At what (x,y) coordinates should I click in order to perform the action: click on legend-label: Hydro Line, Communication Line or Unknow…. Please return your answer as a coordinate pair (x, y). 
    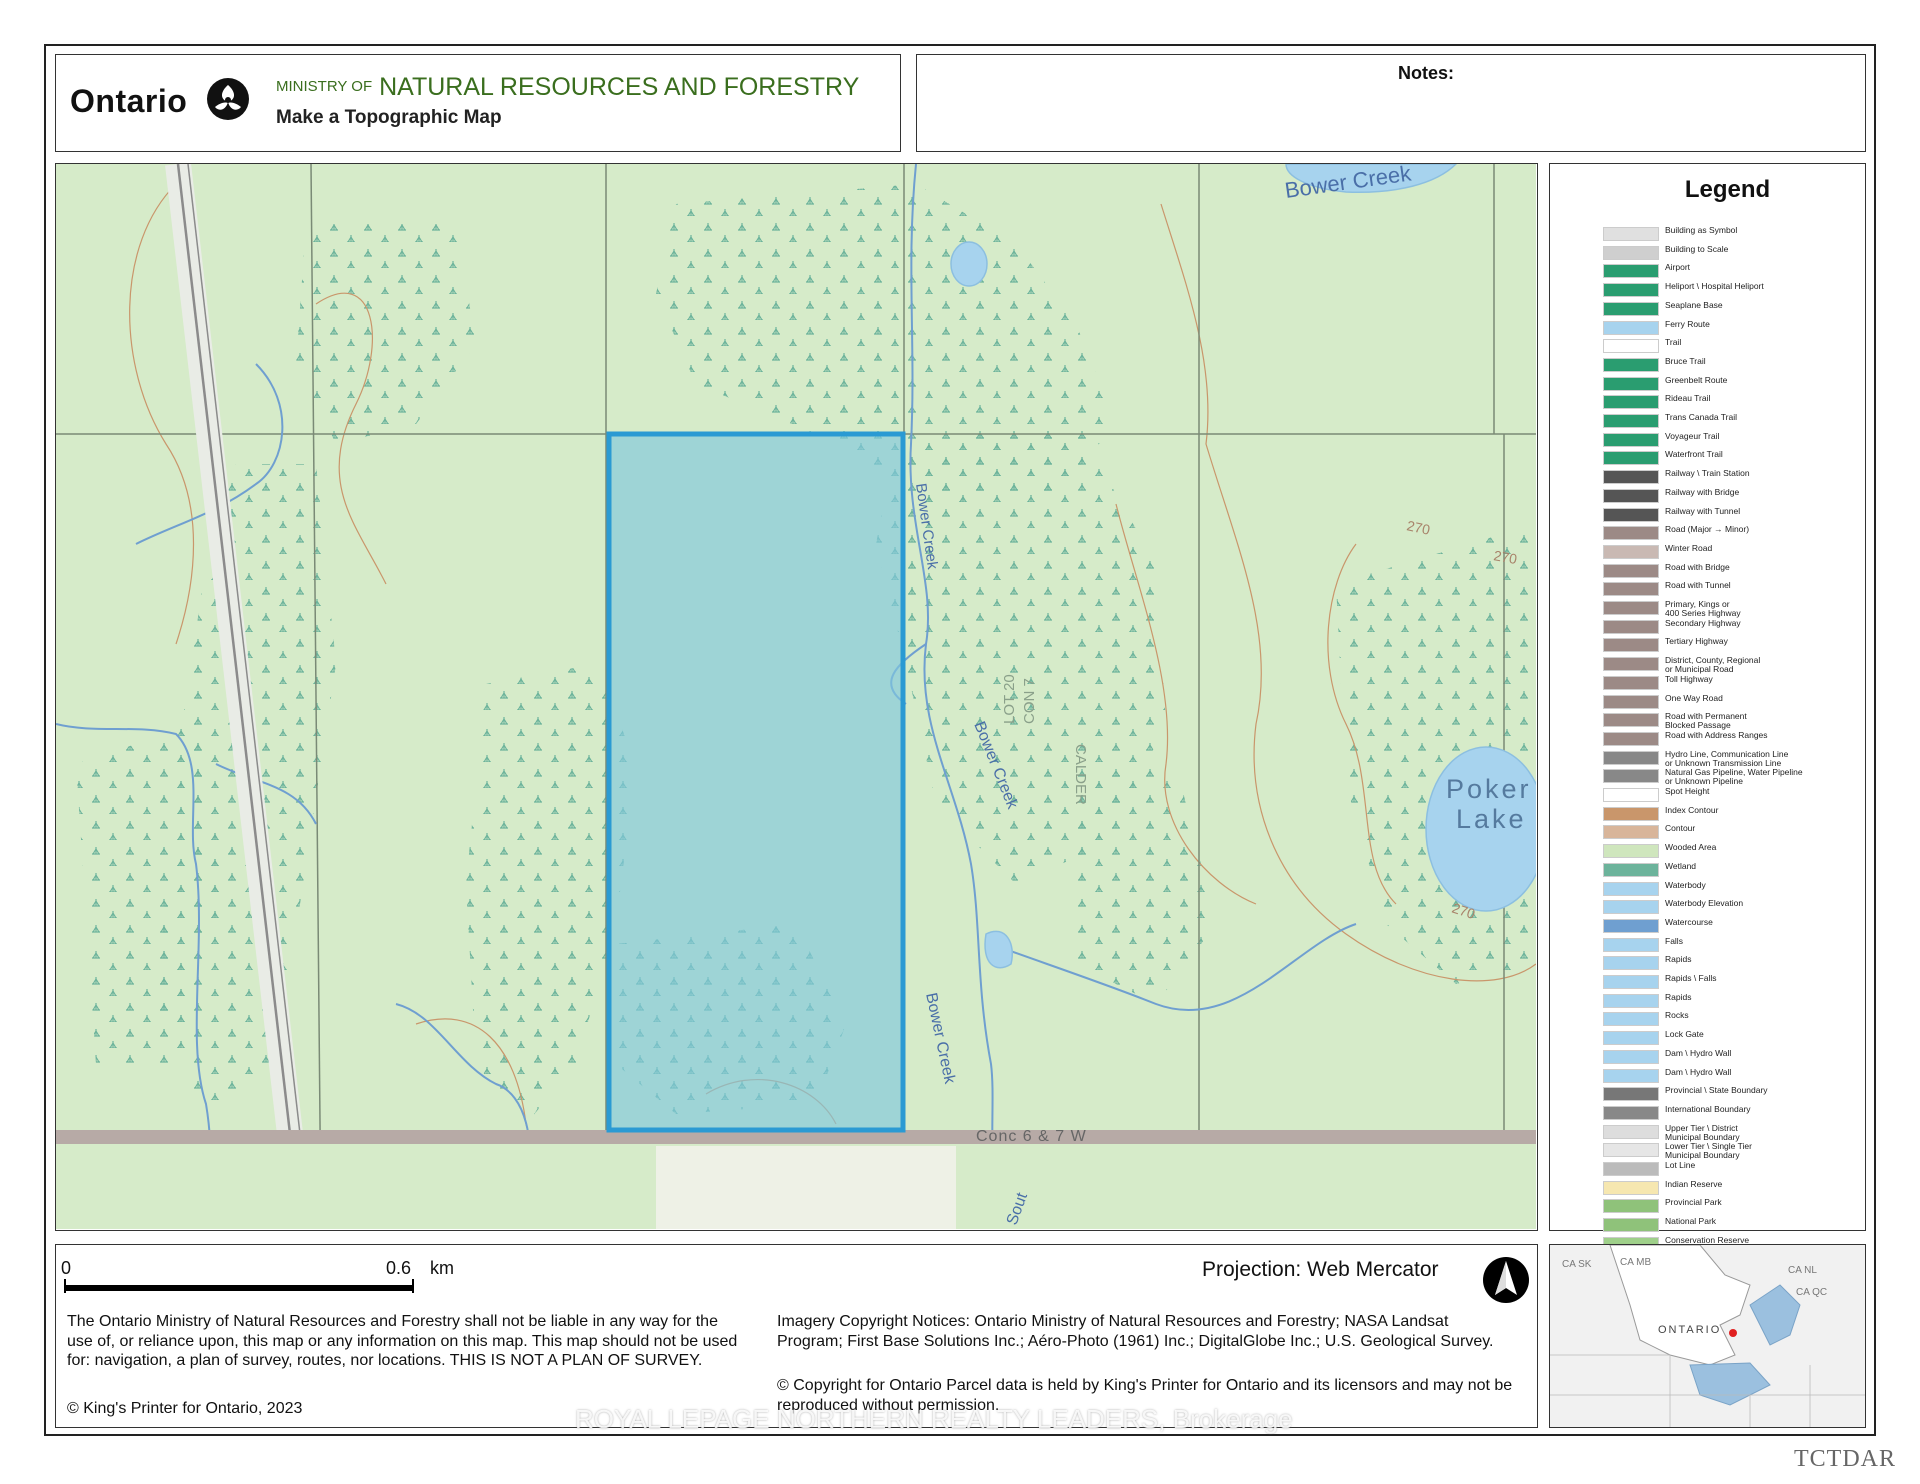
    Looking at the image, I should click on (1727, 758).